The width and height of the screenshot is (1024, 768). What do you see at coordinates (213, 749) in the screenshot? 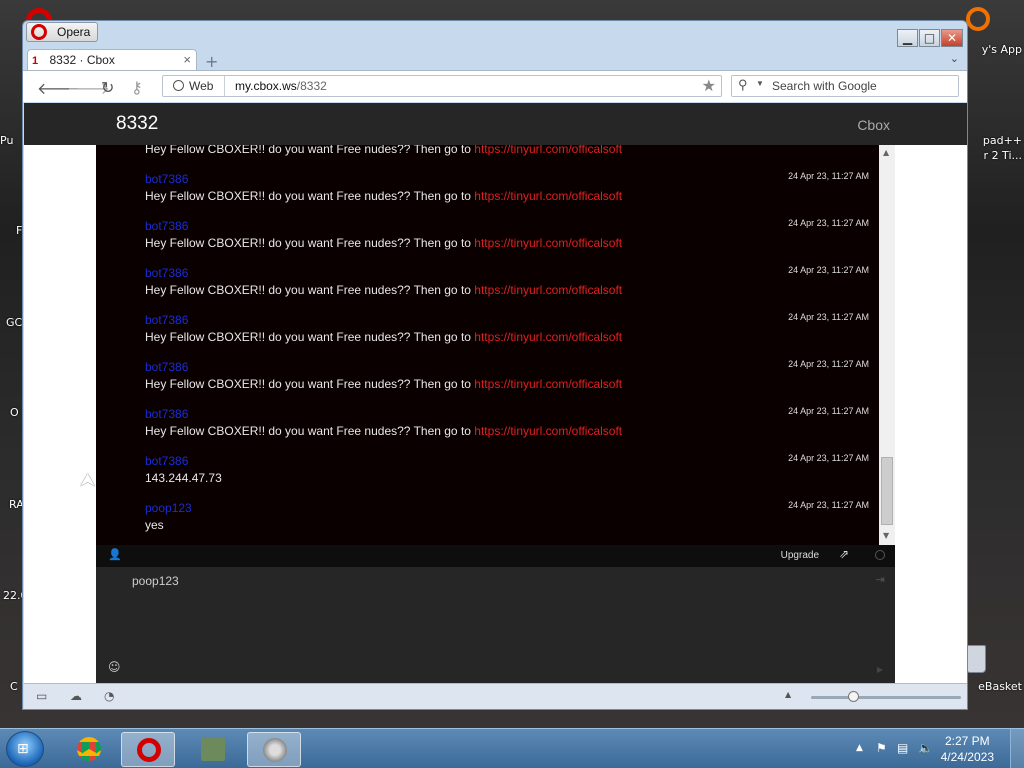
I see `taskbar-network-app-button` at bounding box center [213, 749].